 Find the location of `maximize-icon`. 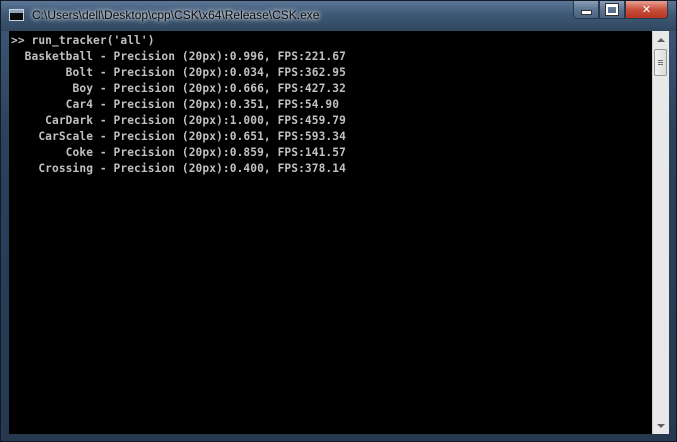

maximize-icon is located at coordinates (612, 9).